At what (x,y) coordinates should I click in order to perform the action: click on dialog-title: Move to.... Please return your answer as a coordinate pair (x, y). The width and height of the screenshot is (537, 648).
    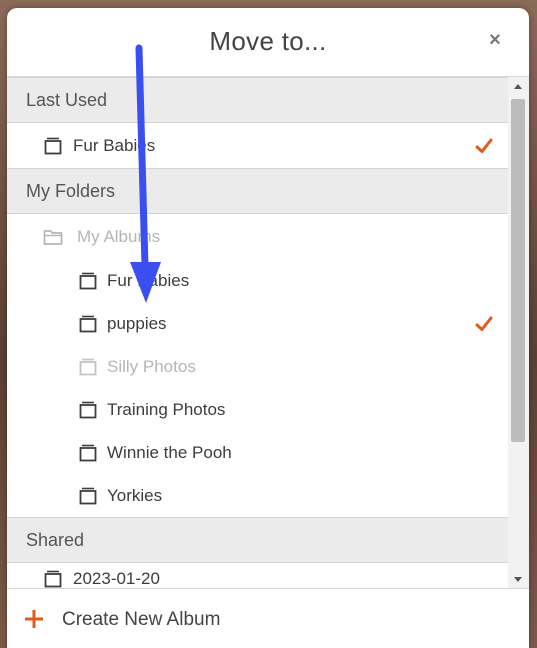
    Looking at the image, I should click on (268, 41).